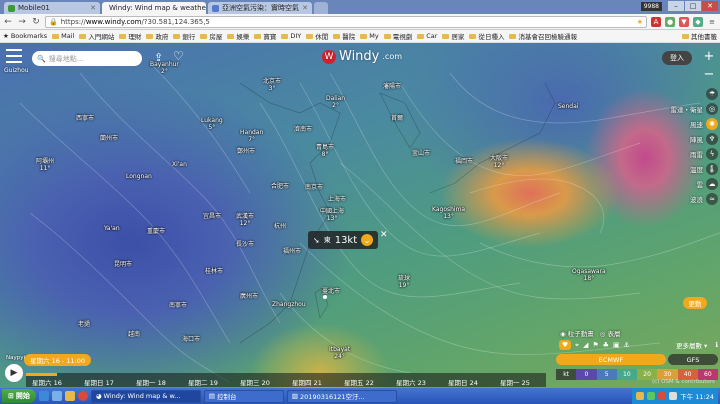 Image resolution: width=720 pixels, height=404 pixels. What do you see at coordinates (251, 136) in the screenshot?
I see `map-city-label: Handan 7°` at bounding box center [251, 136].